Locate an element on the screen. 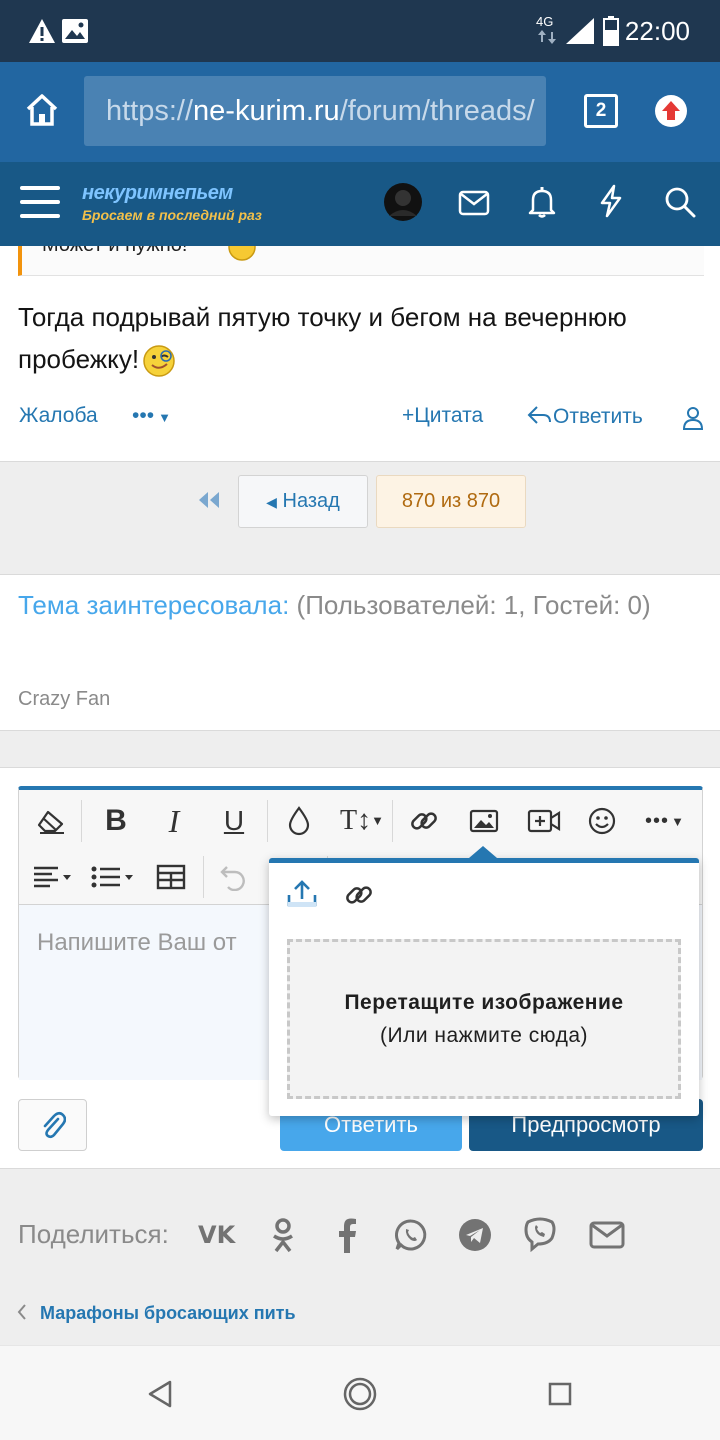 Image resolution: width=720 pixels, height=1440 pixels. forum-header: некуримнепьем Бросаем в последний раз is located at coordinates (360, 204).